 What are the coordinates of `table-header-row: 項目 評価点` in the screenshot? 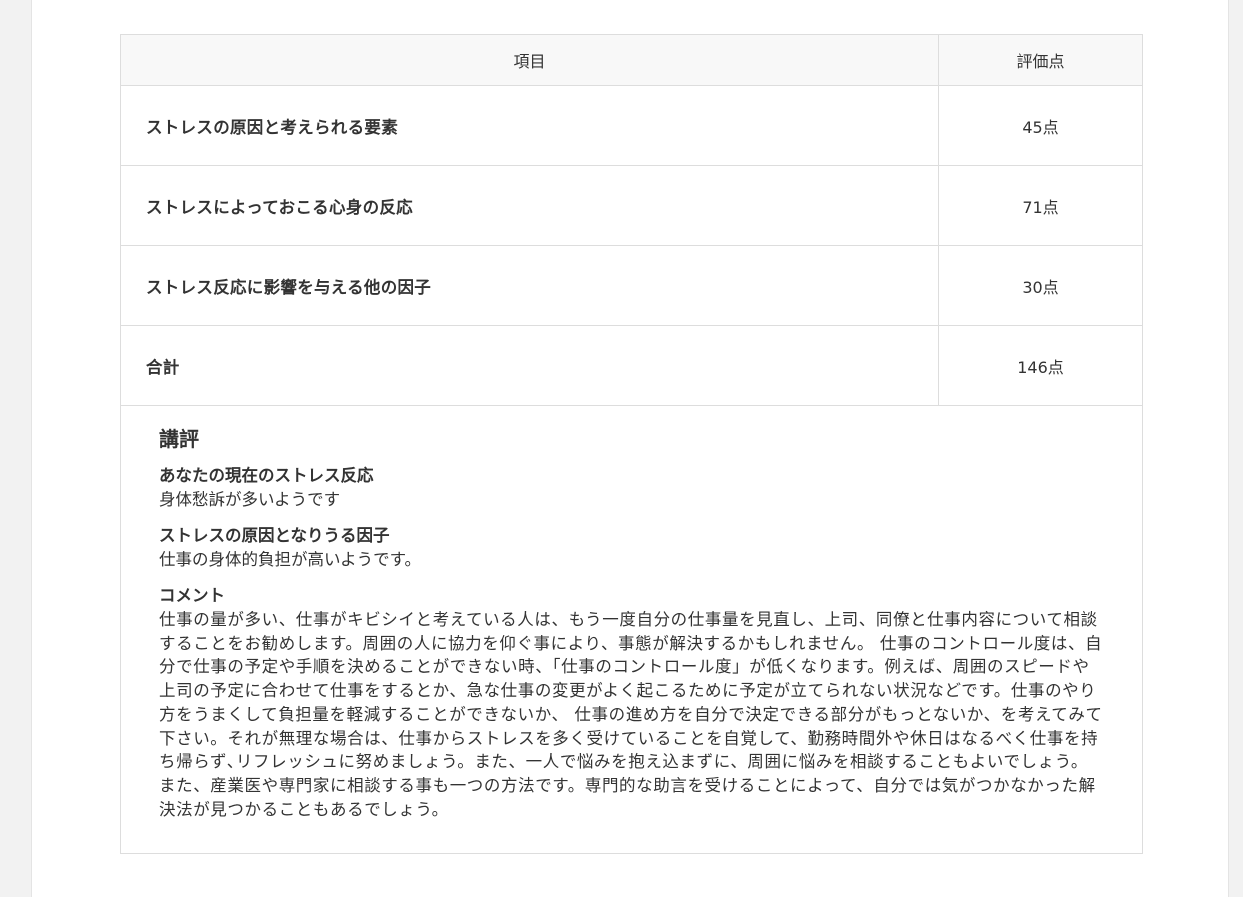 It's located at (631, 60).